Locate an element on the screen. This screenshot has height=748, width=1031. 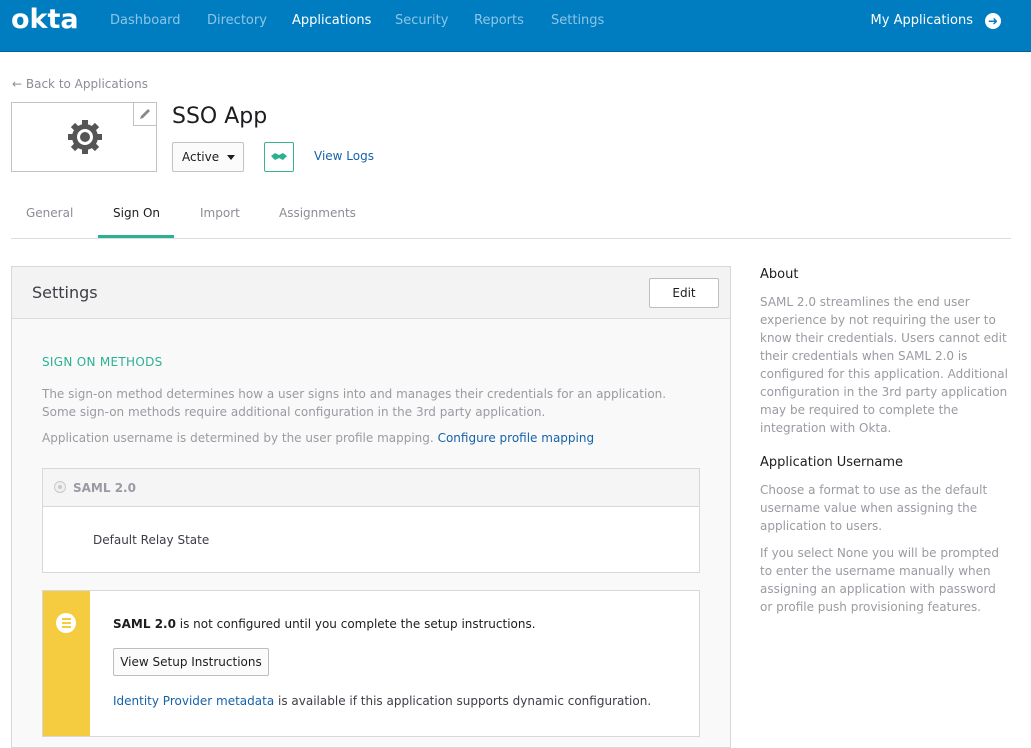
view-setup-instructions-button: View Setup Instructions is located at coordinates (191, 662).